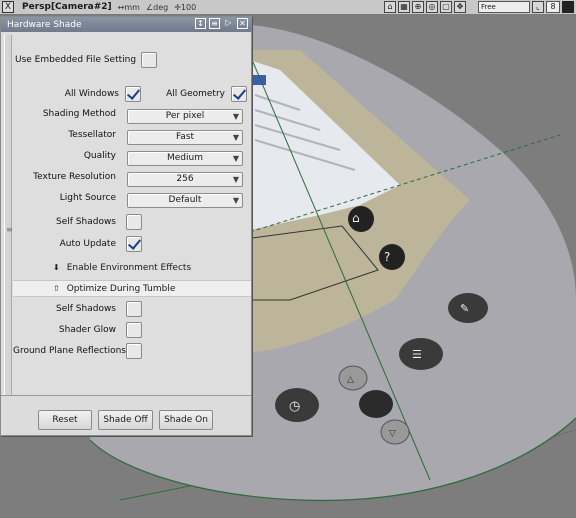  I want to click on target-icon: ◎, so click(432, 7).